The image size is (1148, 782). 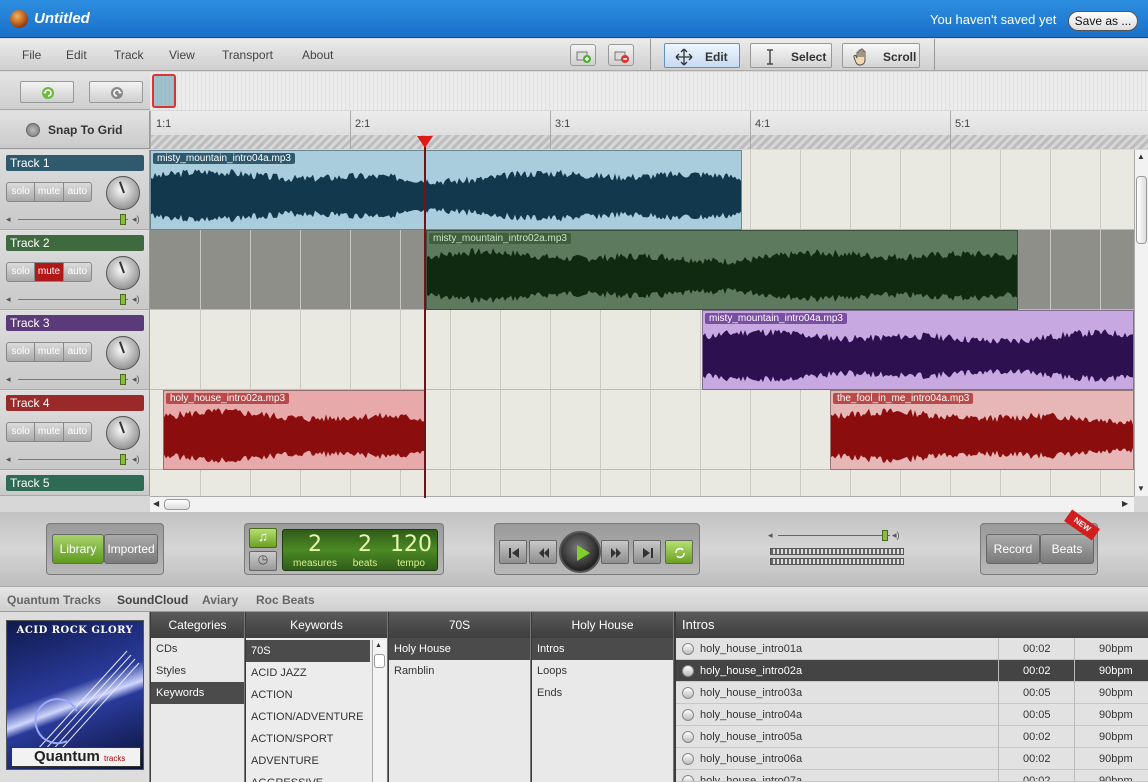 What do you see at coordinates (425, 142) in the screenshot?
I see `playhead-marker-icon` at bounding box center [425, 142].